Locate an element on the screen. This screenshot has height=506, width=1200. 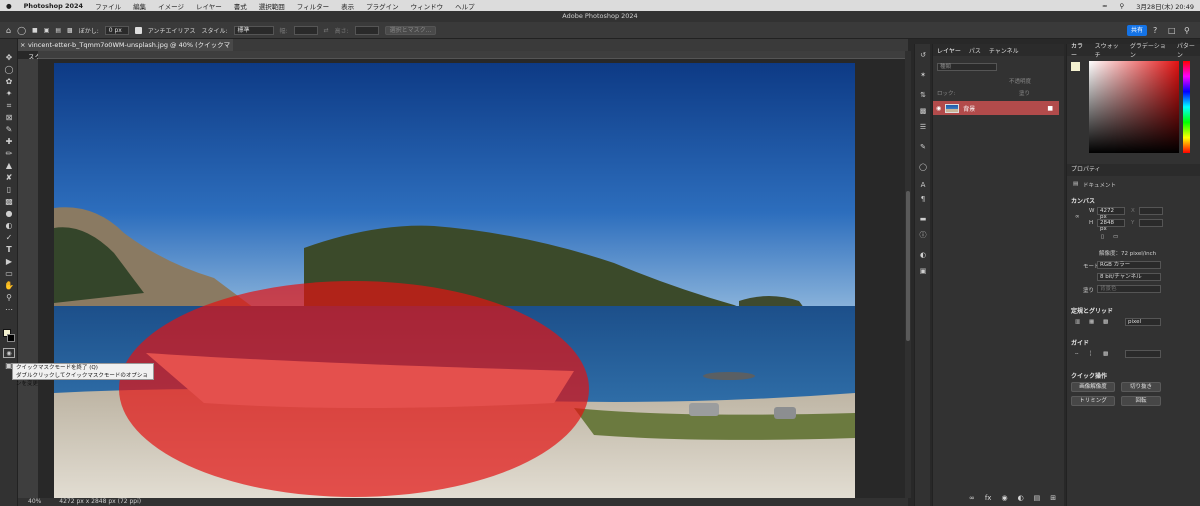
color-foreground-swatch is located at coordinates (1075, 66).